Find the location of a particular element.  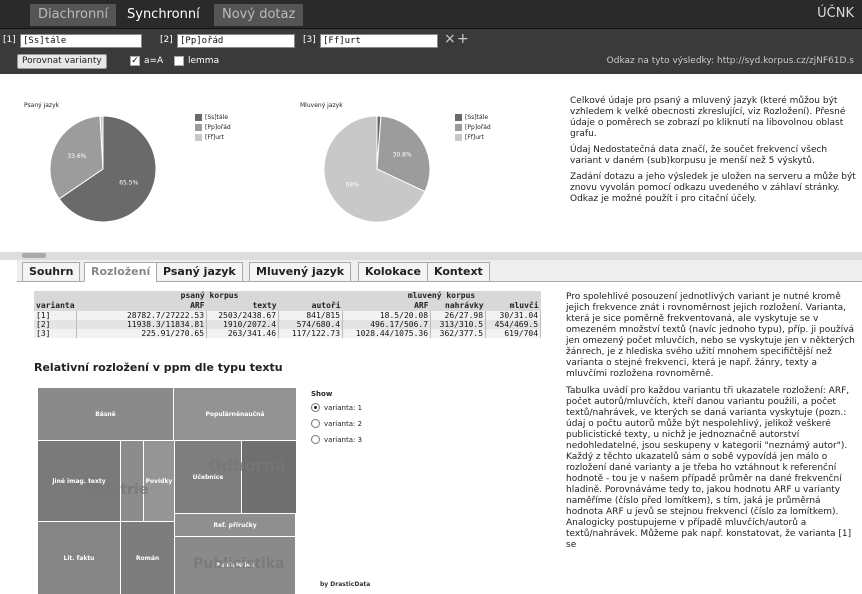

treemap-cell-popularne-naucna: Populárněnaučná is located at coordinates (235, 414).